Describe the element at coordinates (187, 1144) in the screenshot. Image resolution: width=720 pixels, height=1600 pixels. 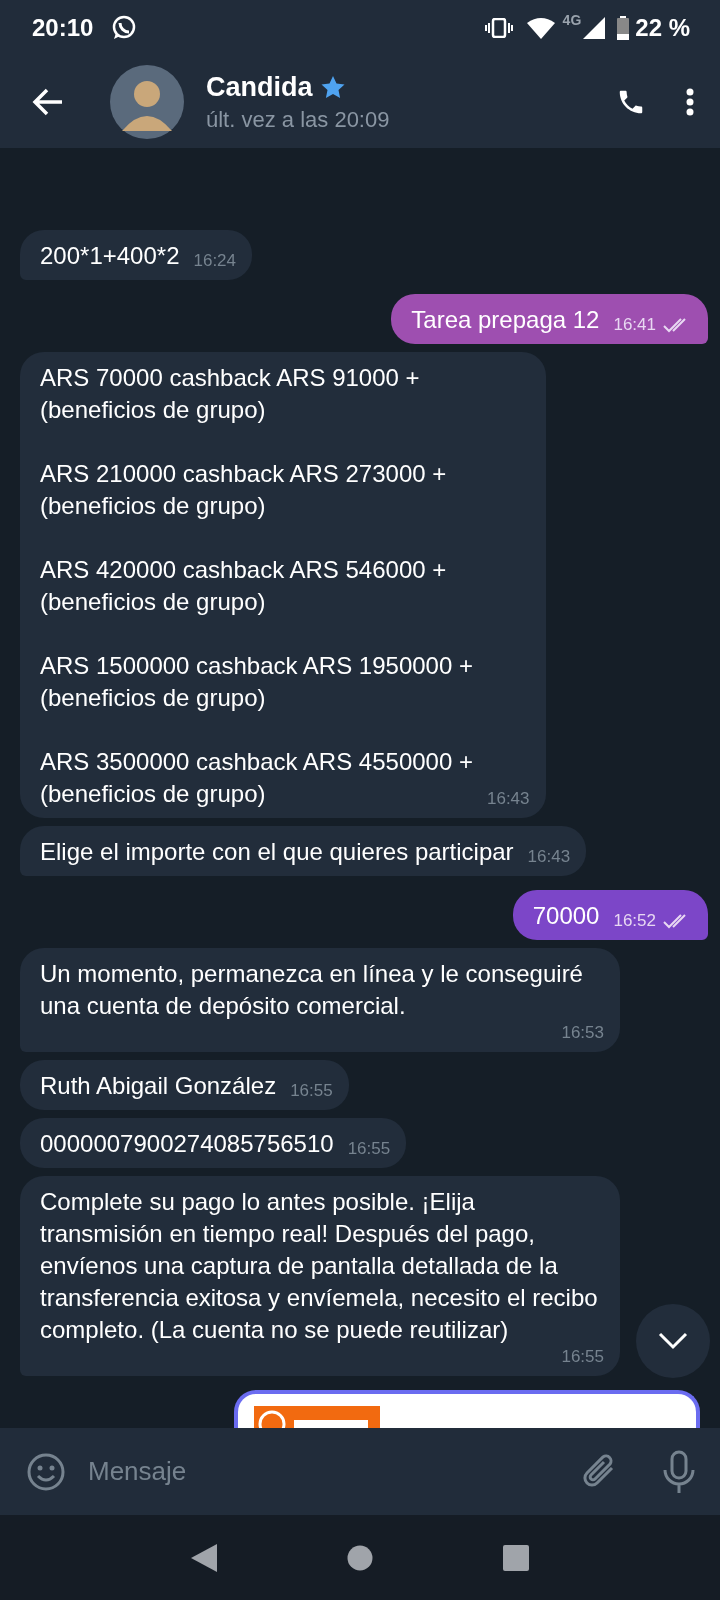
I see `message-text: 0000007900274085756510` at that location.